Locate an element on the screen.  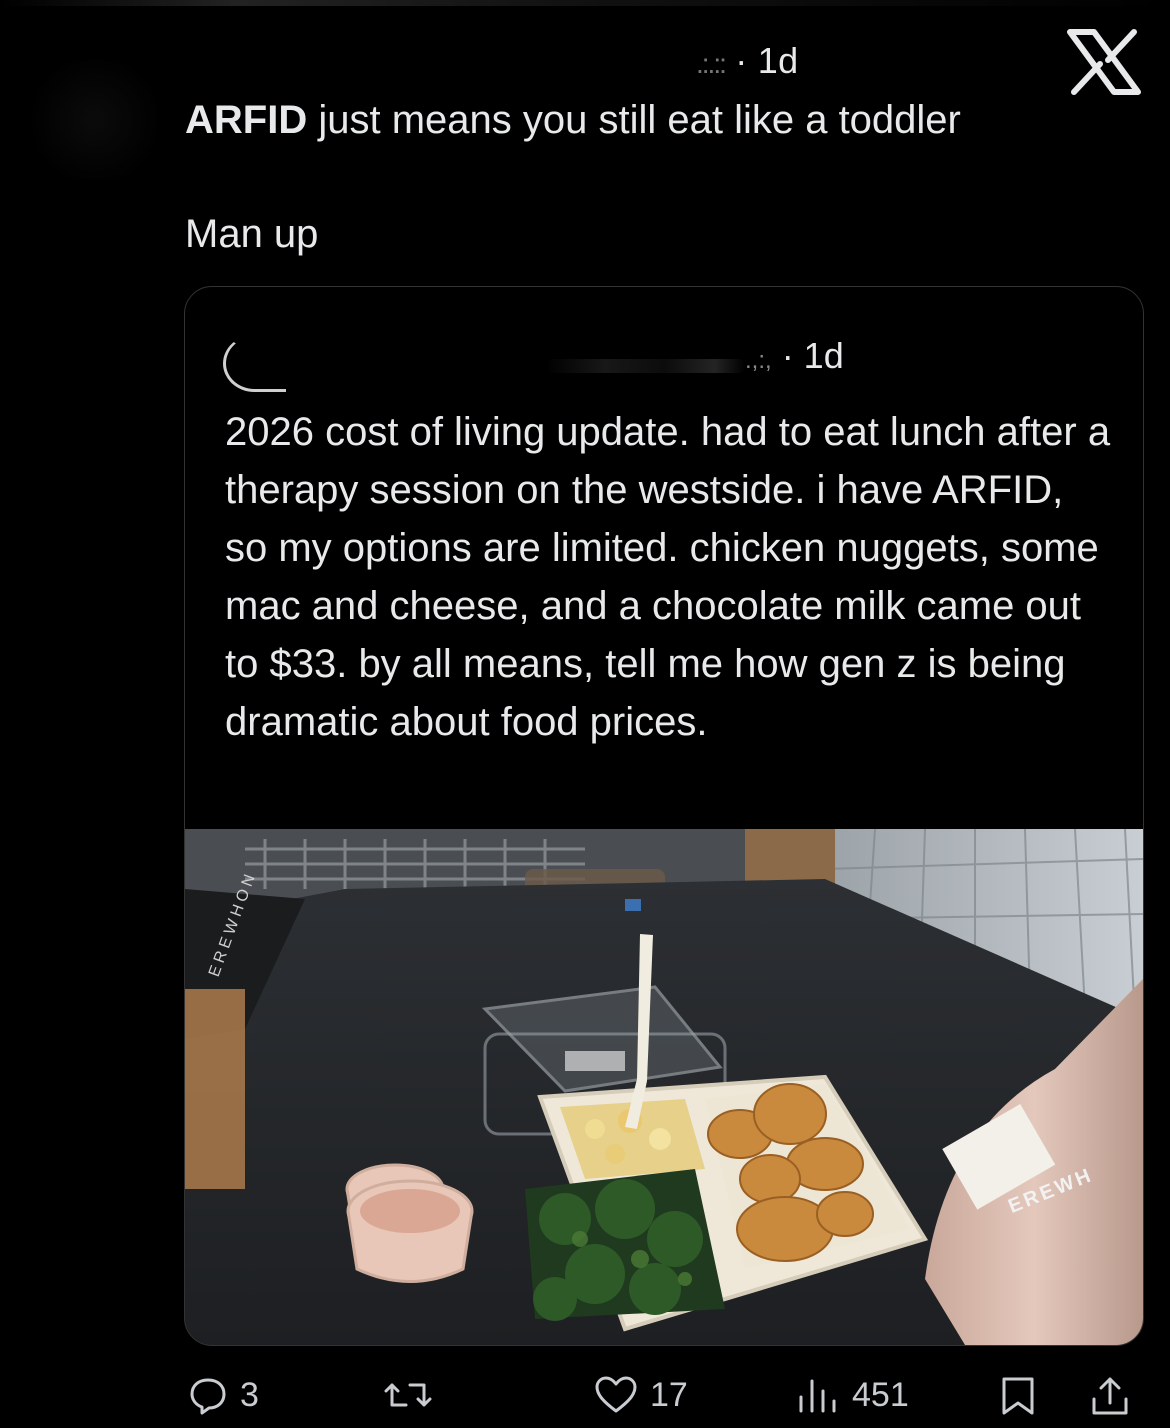
like-icon is located at coordinates (616, 1394).